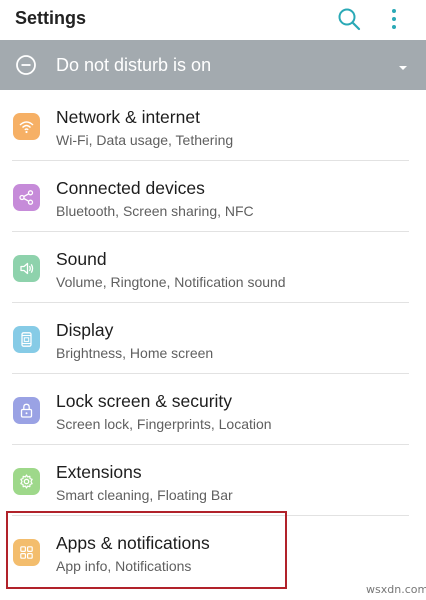 This screenshot has width=426, height=600. I want to click on settings-item-subtitle: Volume, Ringtone, Notification sound, so click(171, 282).